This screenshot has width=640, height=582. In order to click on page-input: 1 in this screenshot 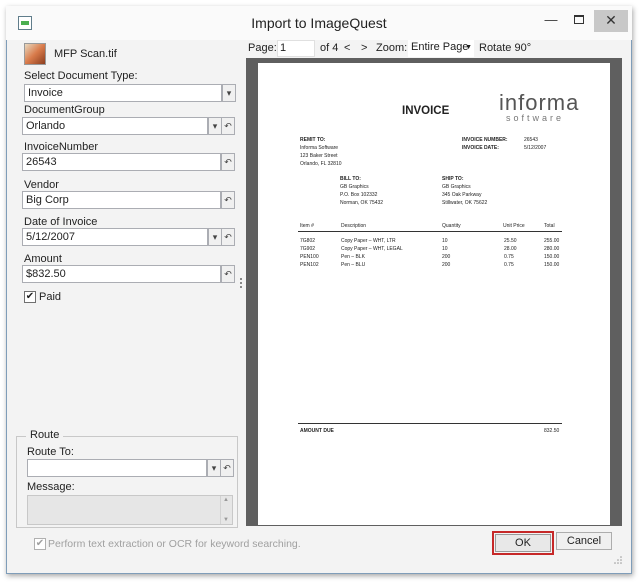, I will do `click(296, 48)`.